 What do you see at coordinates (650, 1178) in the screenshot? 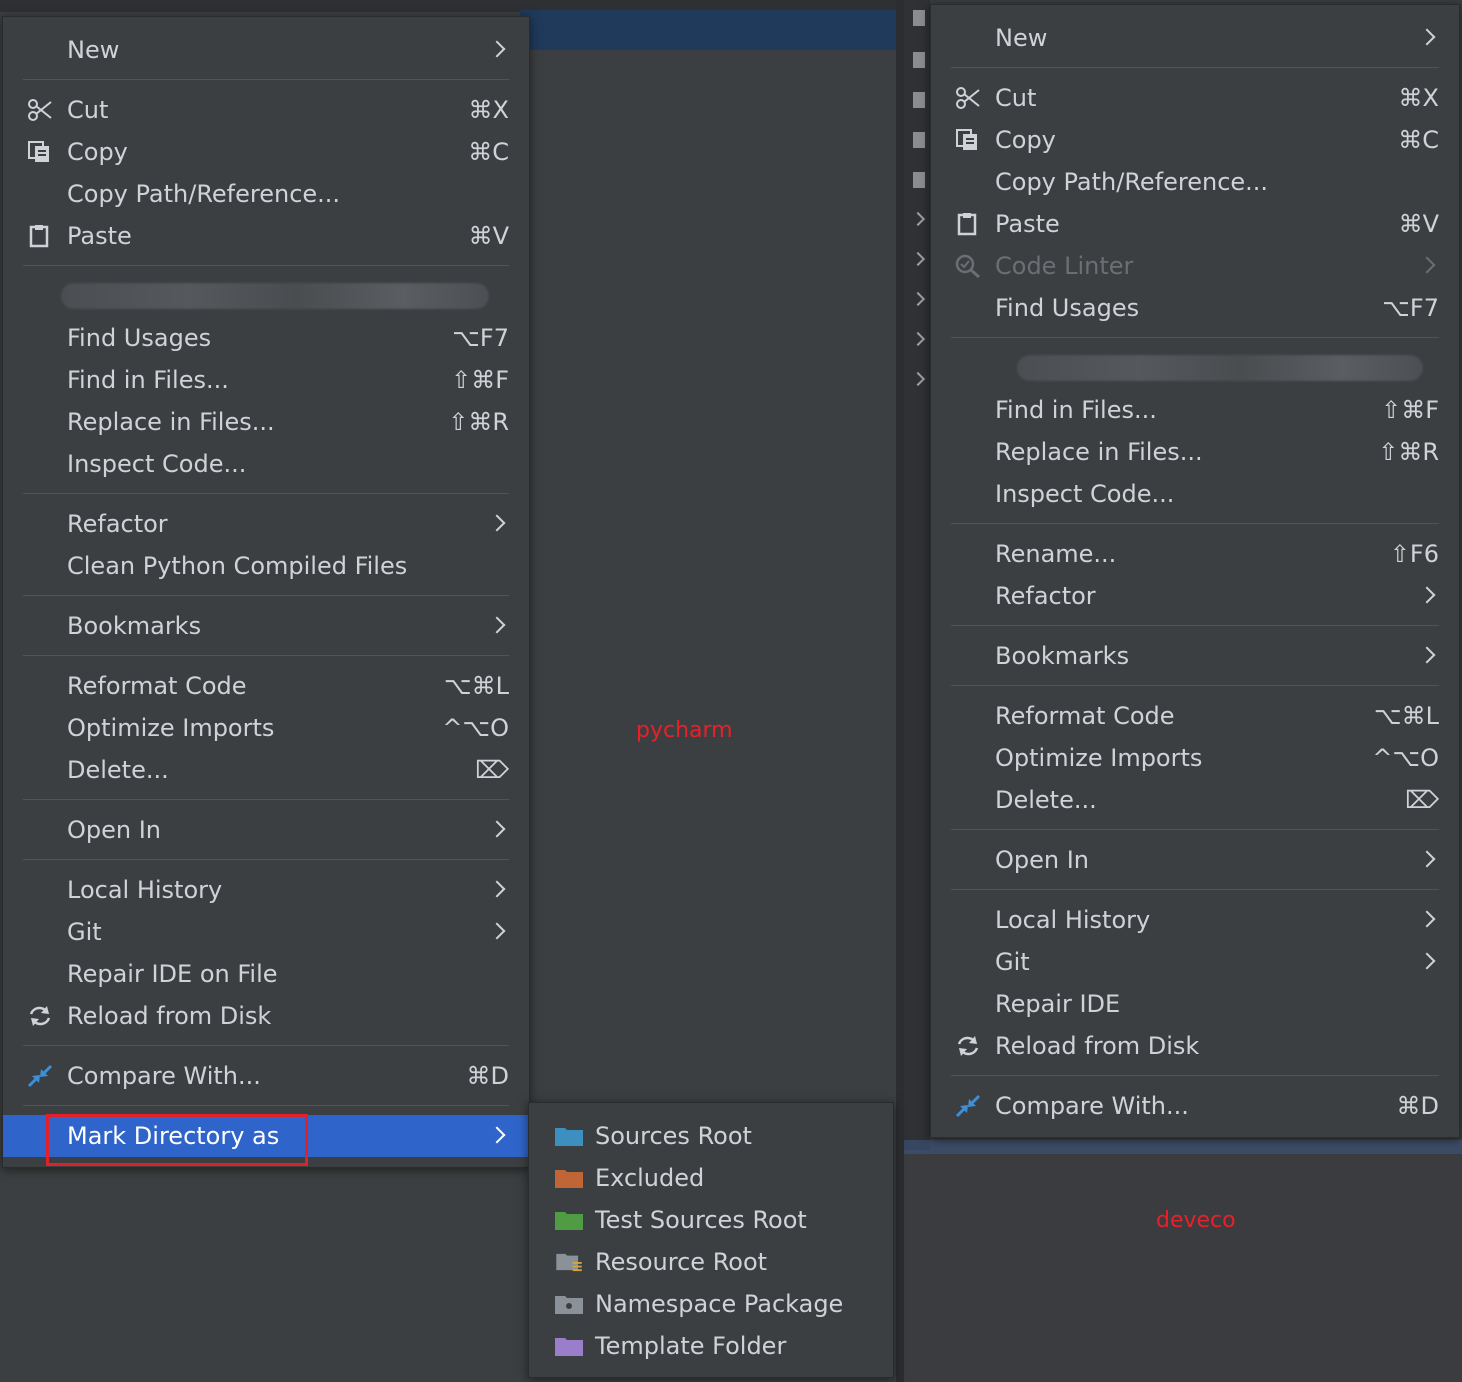
I see `submenu-item-label: Excluded` at bounding box center [650, 1178].